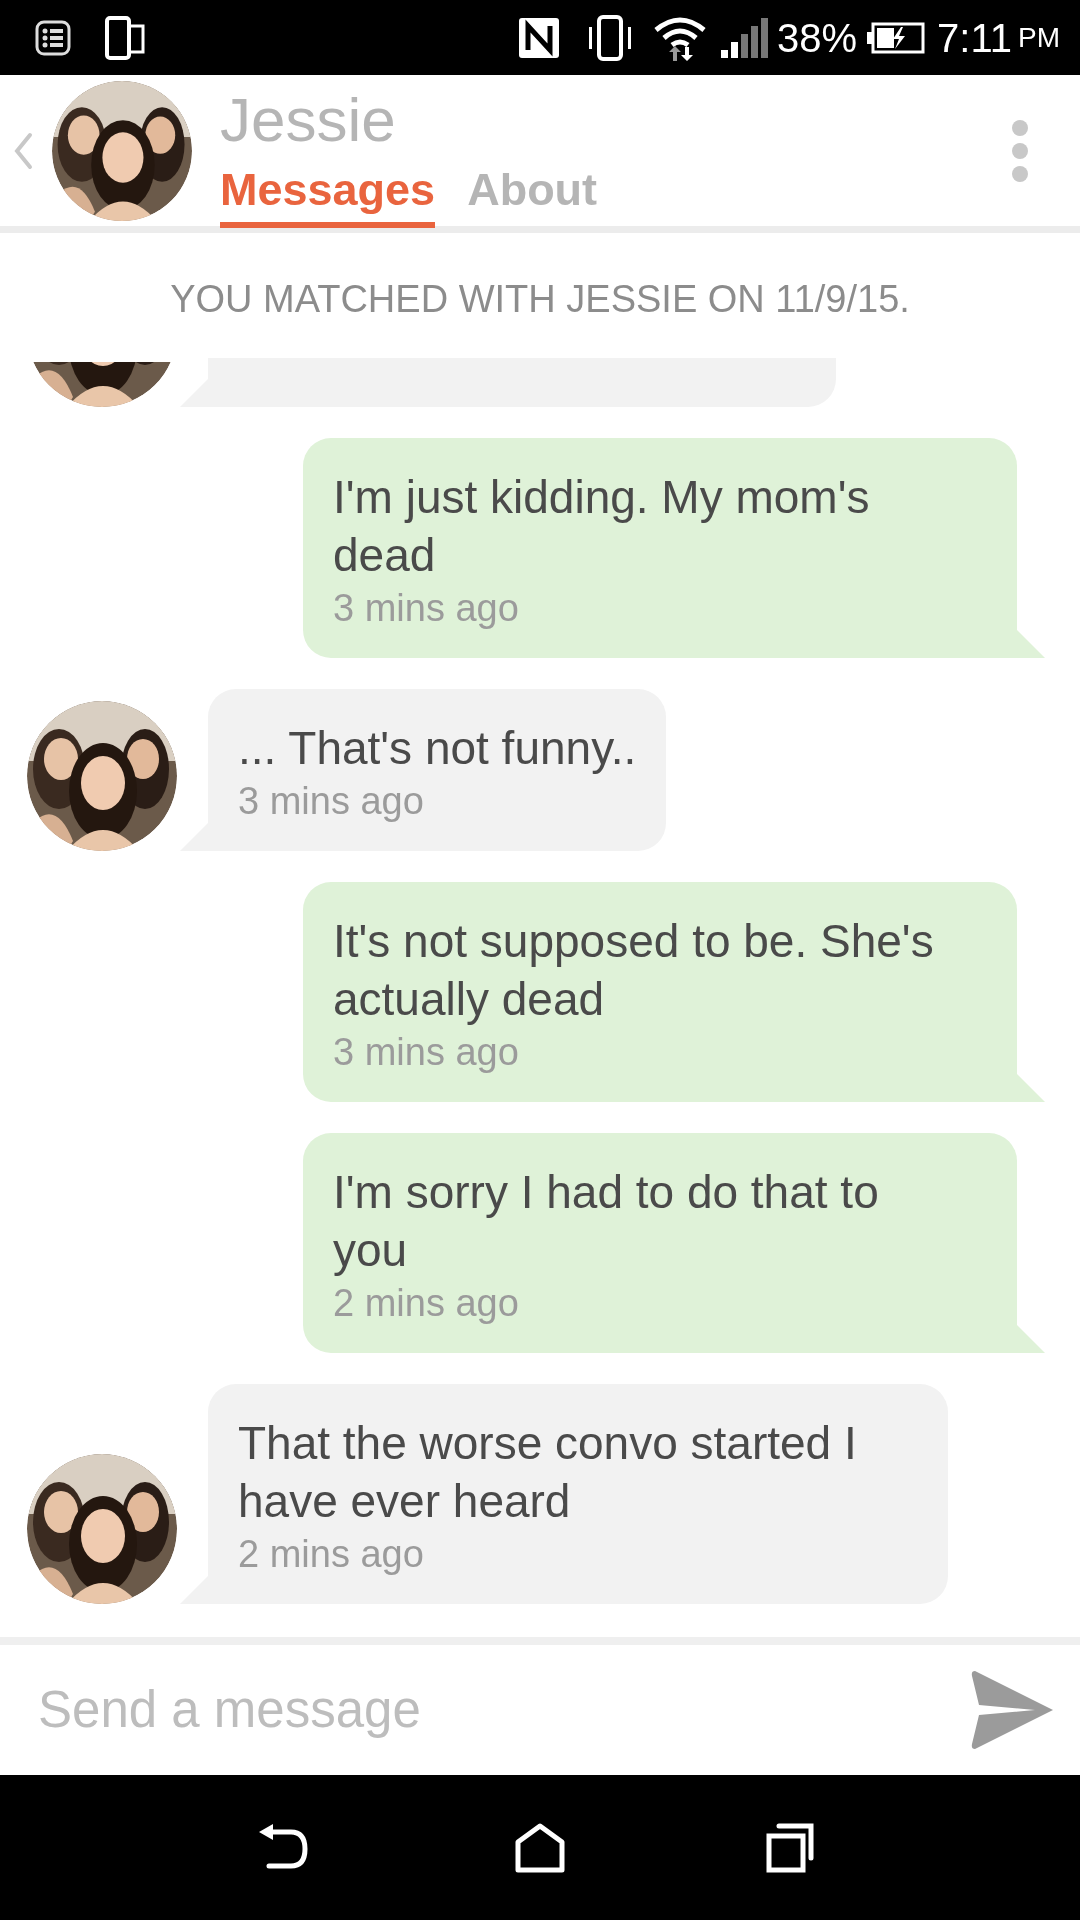  I want to click on nfc-icon, so click(539, 37).